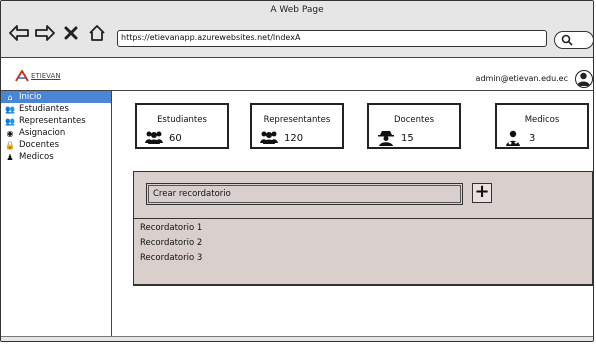 The height and width of the screenshot is (344, 596). I want to click on sidebar-item-asignacion: ◉ Asignacion, so click(56, 133).